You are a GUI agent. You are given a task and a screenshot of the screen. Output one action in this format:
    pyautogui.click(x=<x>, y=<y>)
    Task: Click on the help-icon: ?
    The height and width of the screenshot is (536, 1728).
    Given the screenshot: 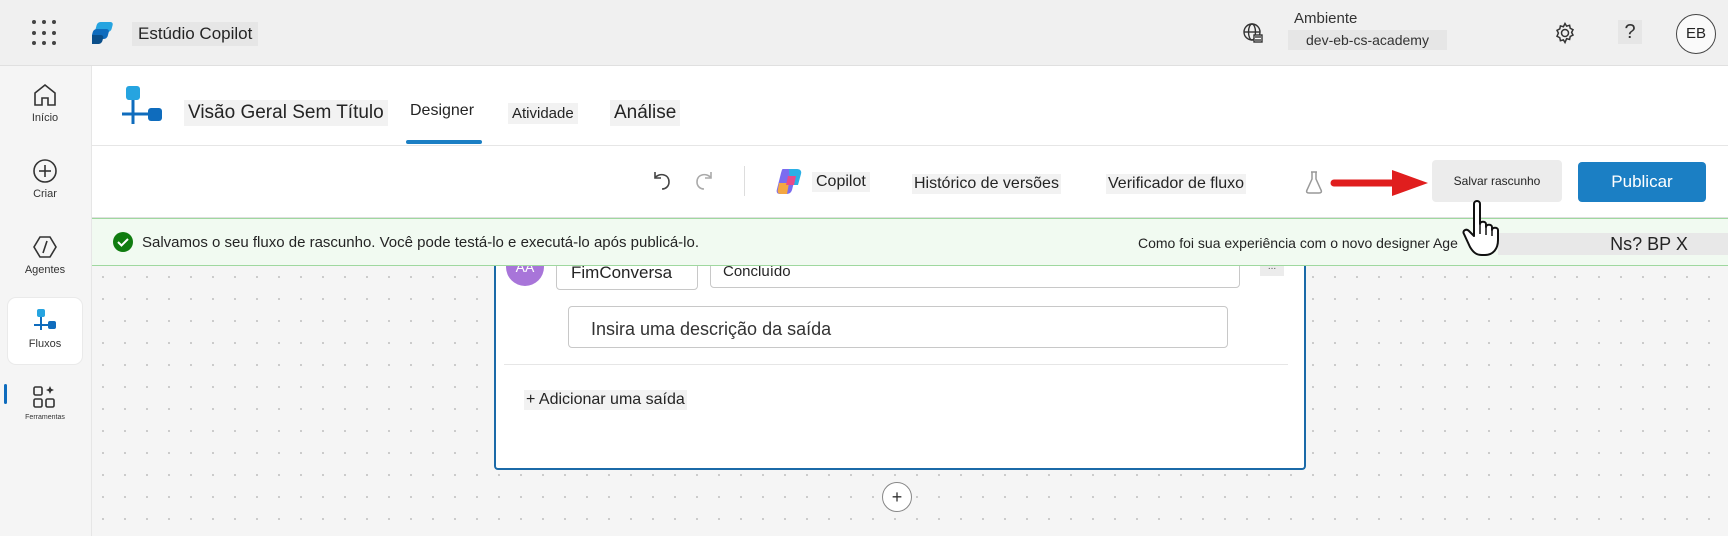 What is the action you would take?
    pyautogui.click(x=1630, y=32)
    